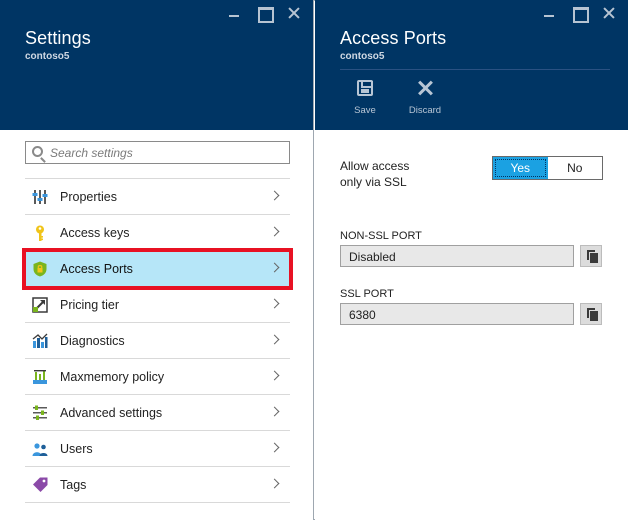 The image size is (628, 520). I want to click on menu-item-diagnostics: Diagnostics, so click(157, 341).